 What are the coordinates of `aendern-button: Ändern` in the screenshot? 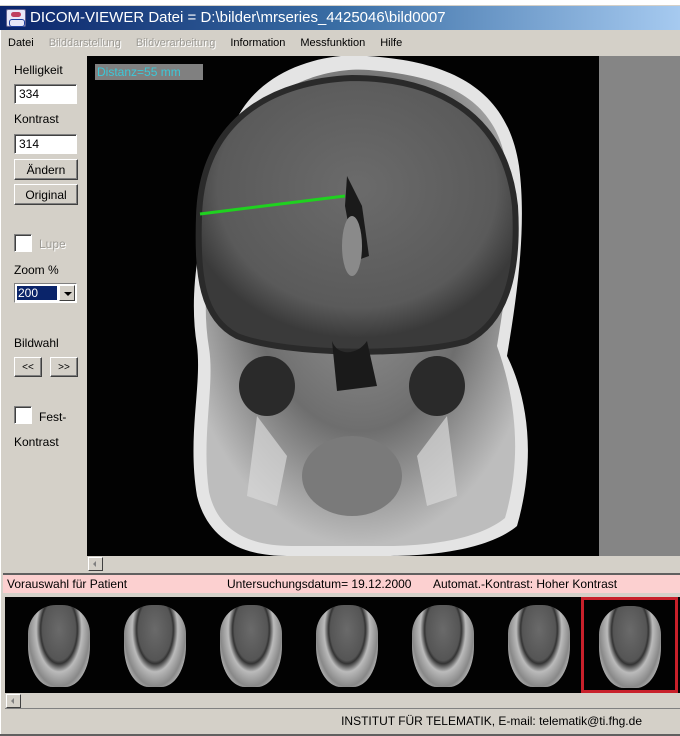 It's located at (46, 169).